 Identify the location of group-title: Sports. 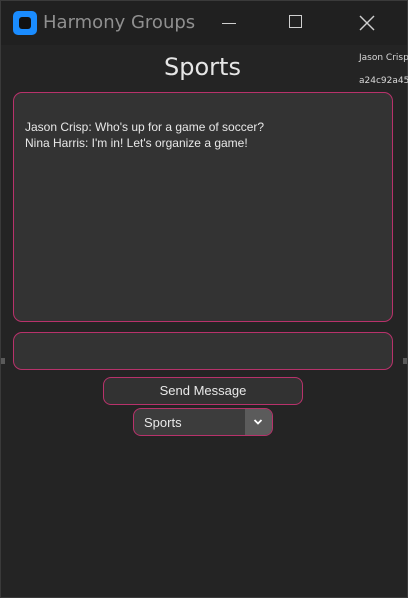
(202, 67).